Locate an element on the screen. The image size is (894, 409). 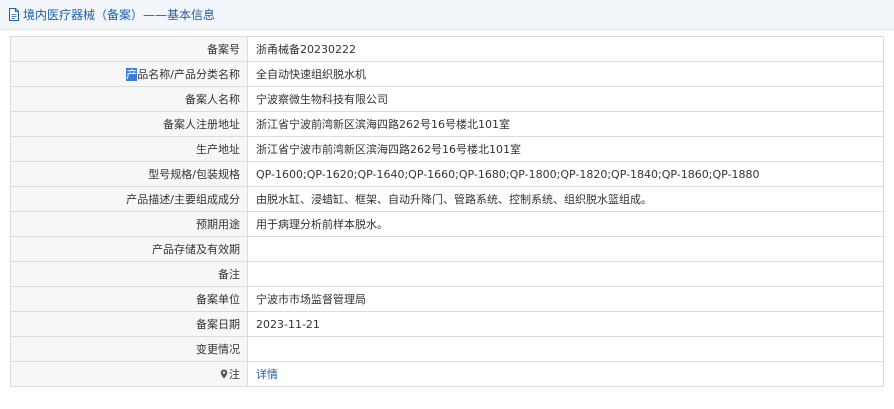
row-label: 预期用途 is located at coordinates (129, 224).